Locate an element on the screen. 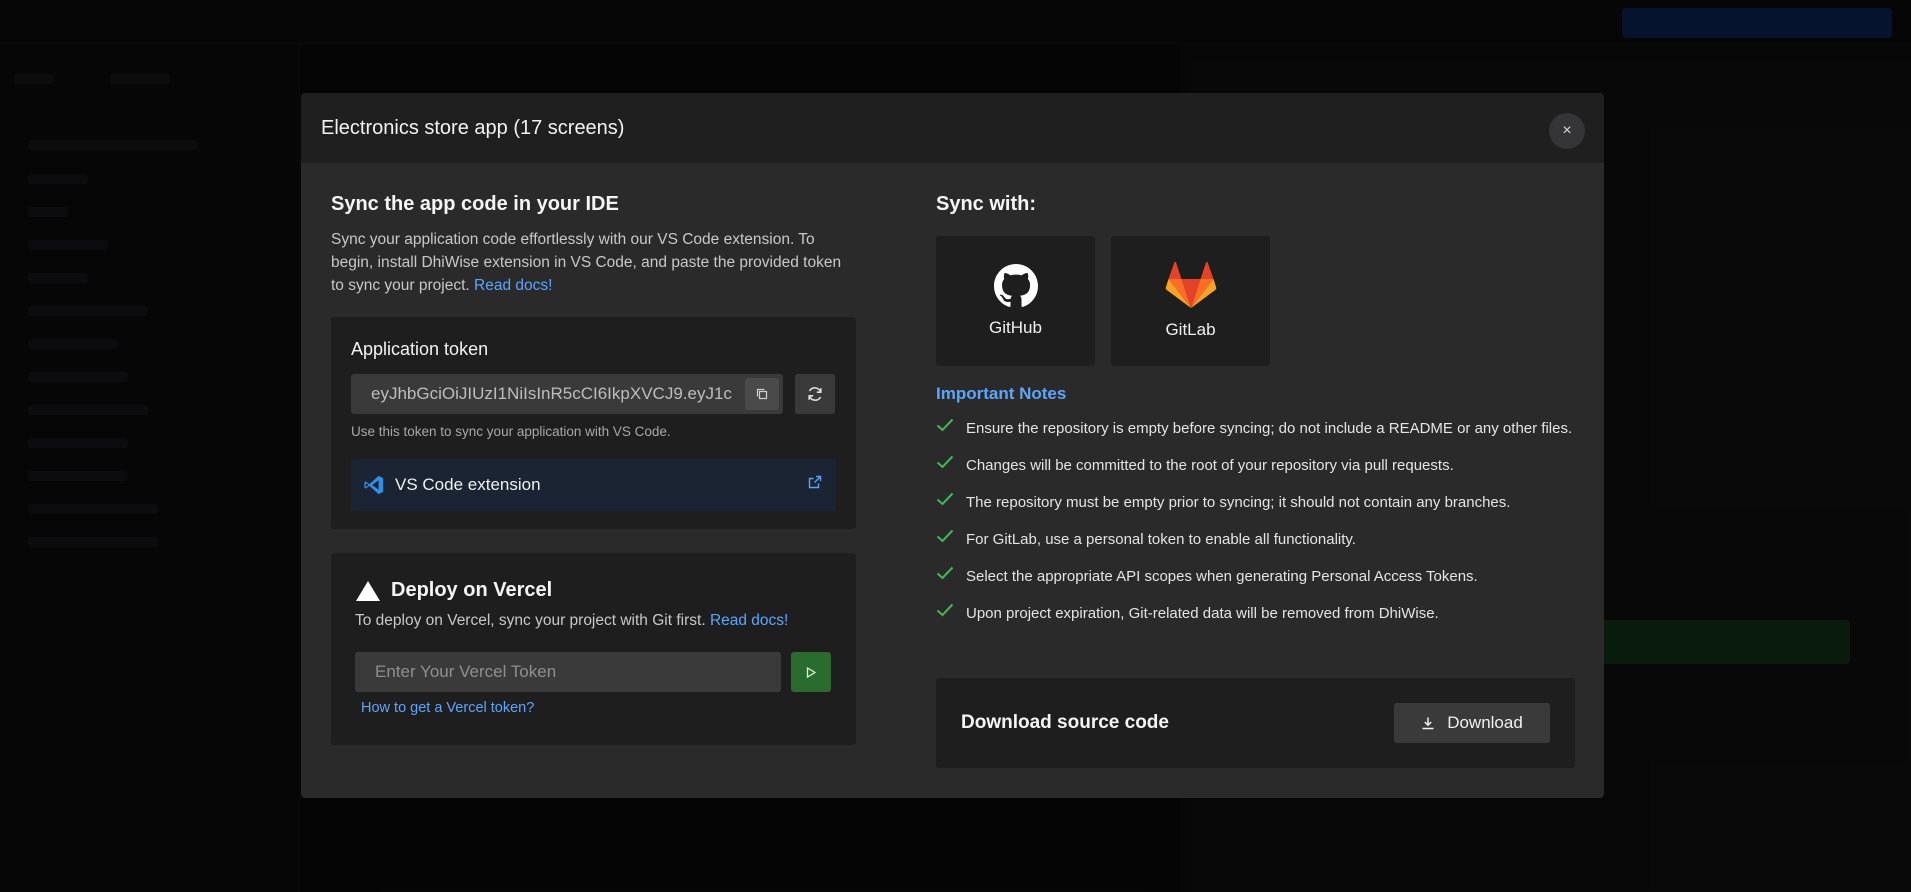  vscode-icon is located at coordinates (374, 485).